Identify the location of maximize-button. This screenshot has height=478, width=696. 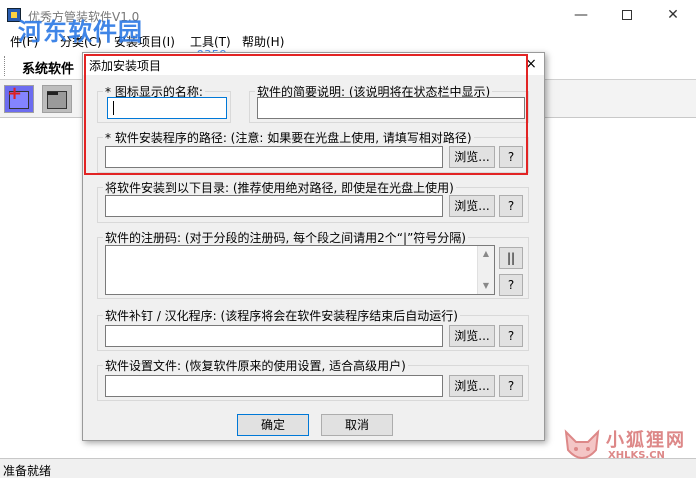
(627, 15).